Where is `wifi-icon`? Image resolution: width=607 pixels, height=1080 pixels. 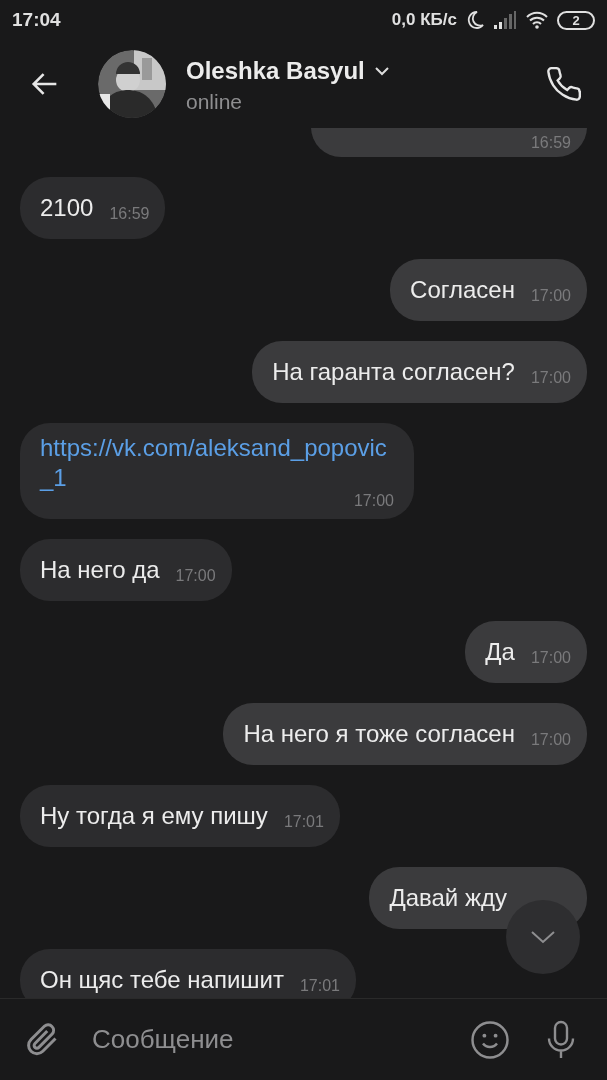
wifi-icon is located at coordinates (537, 20).